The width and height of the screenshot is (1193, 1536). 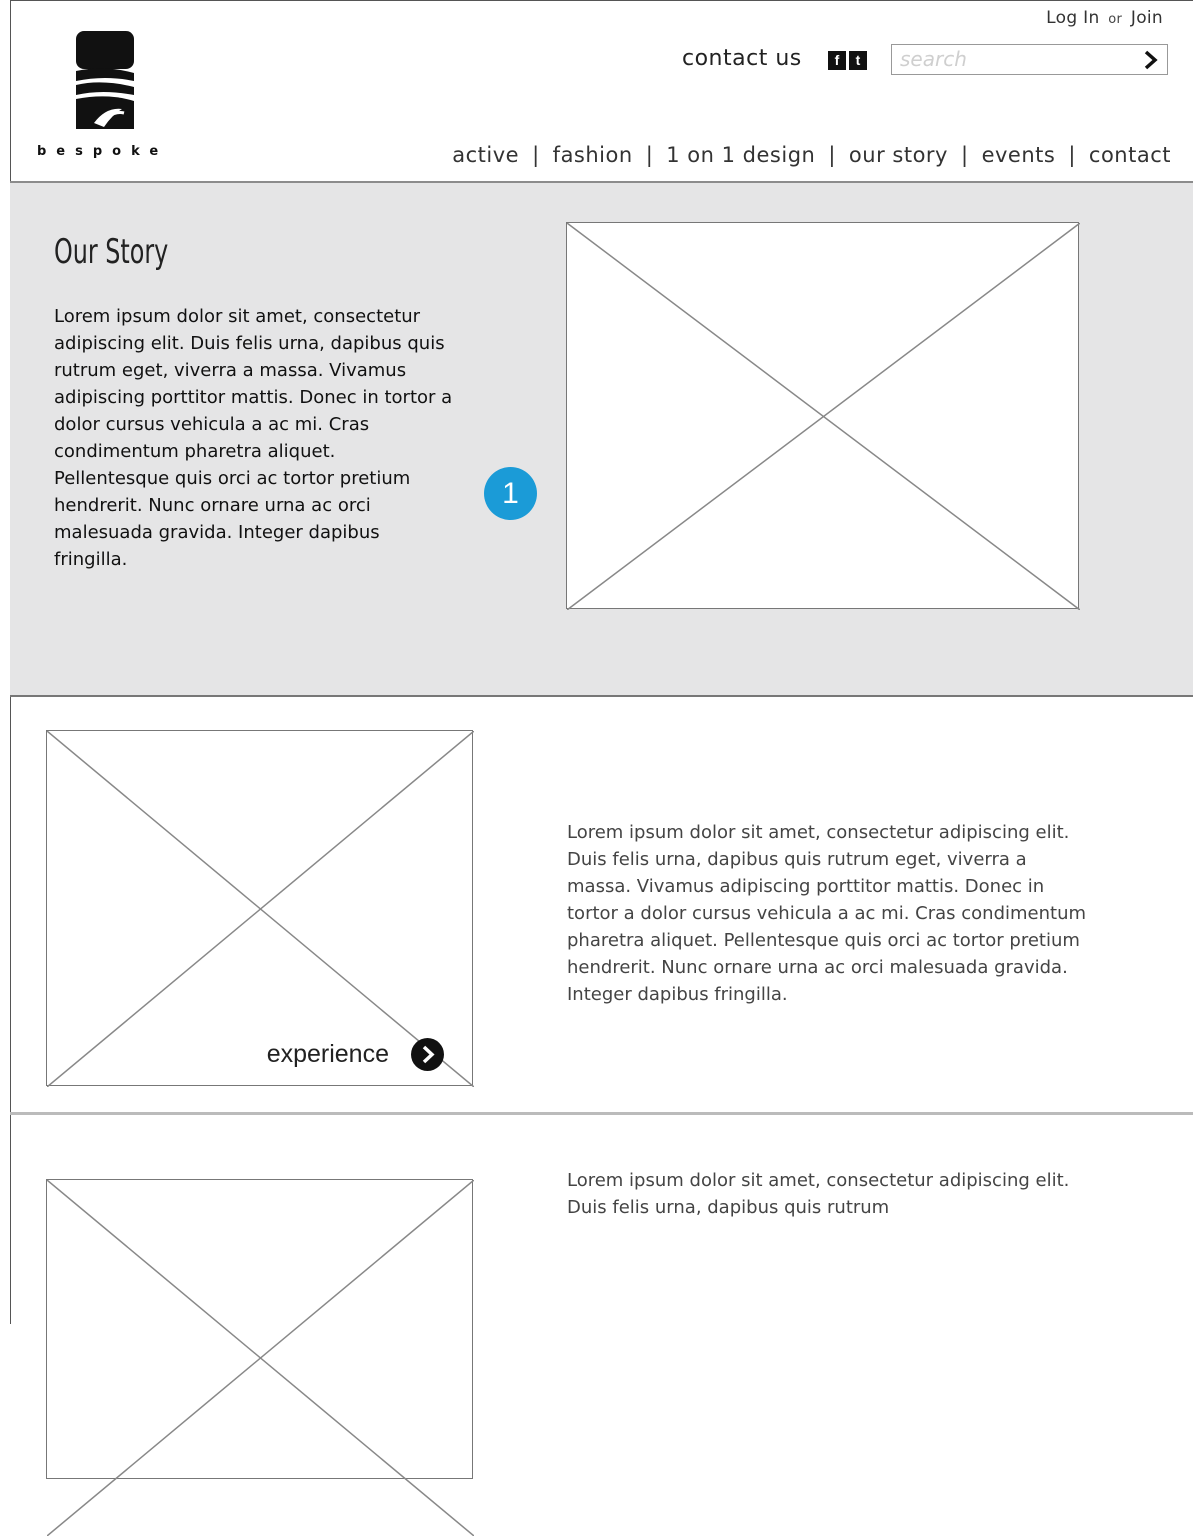 I want to click on nav-item-our-story: our story, so click(x=898, y=155).